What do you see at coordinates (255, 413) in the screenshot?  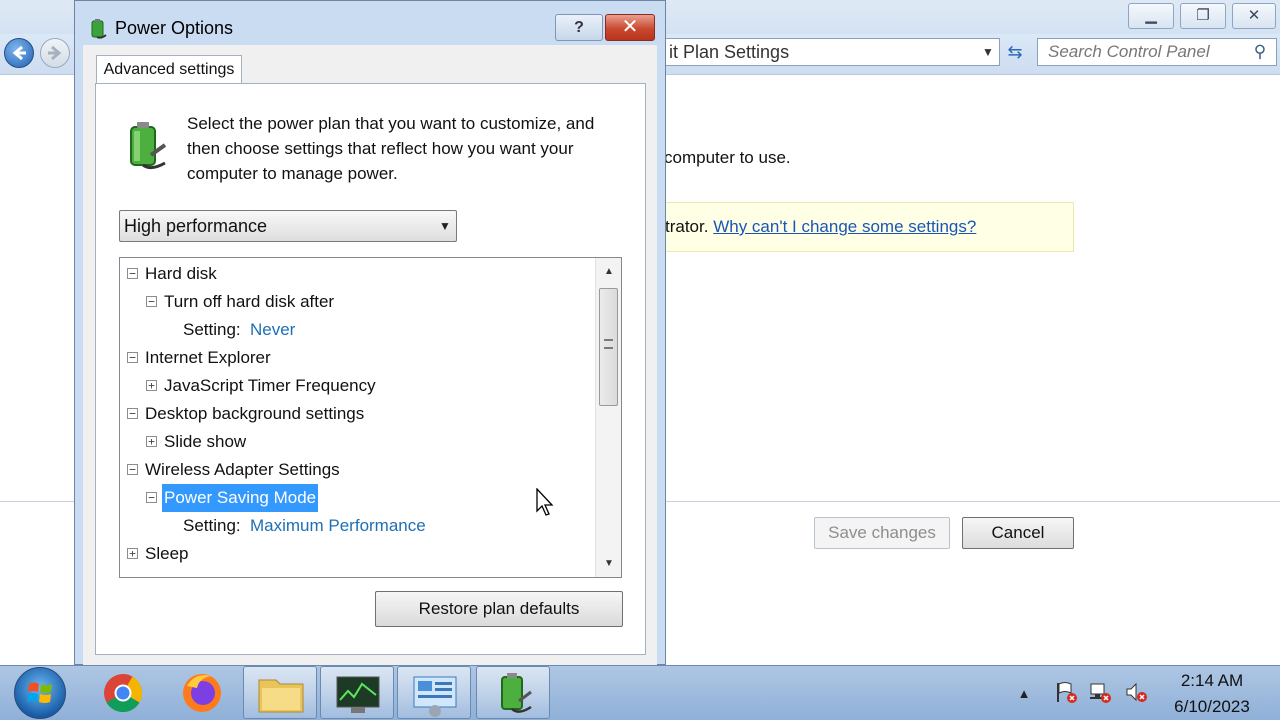 I see `tree-label: Desktop background settings` at bounding box center [255, 413].